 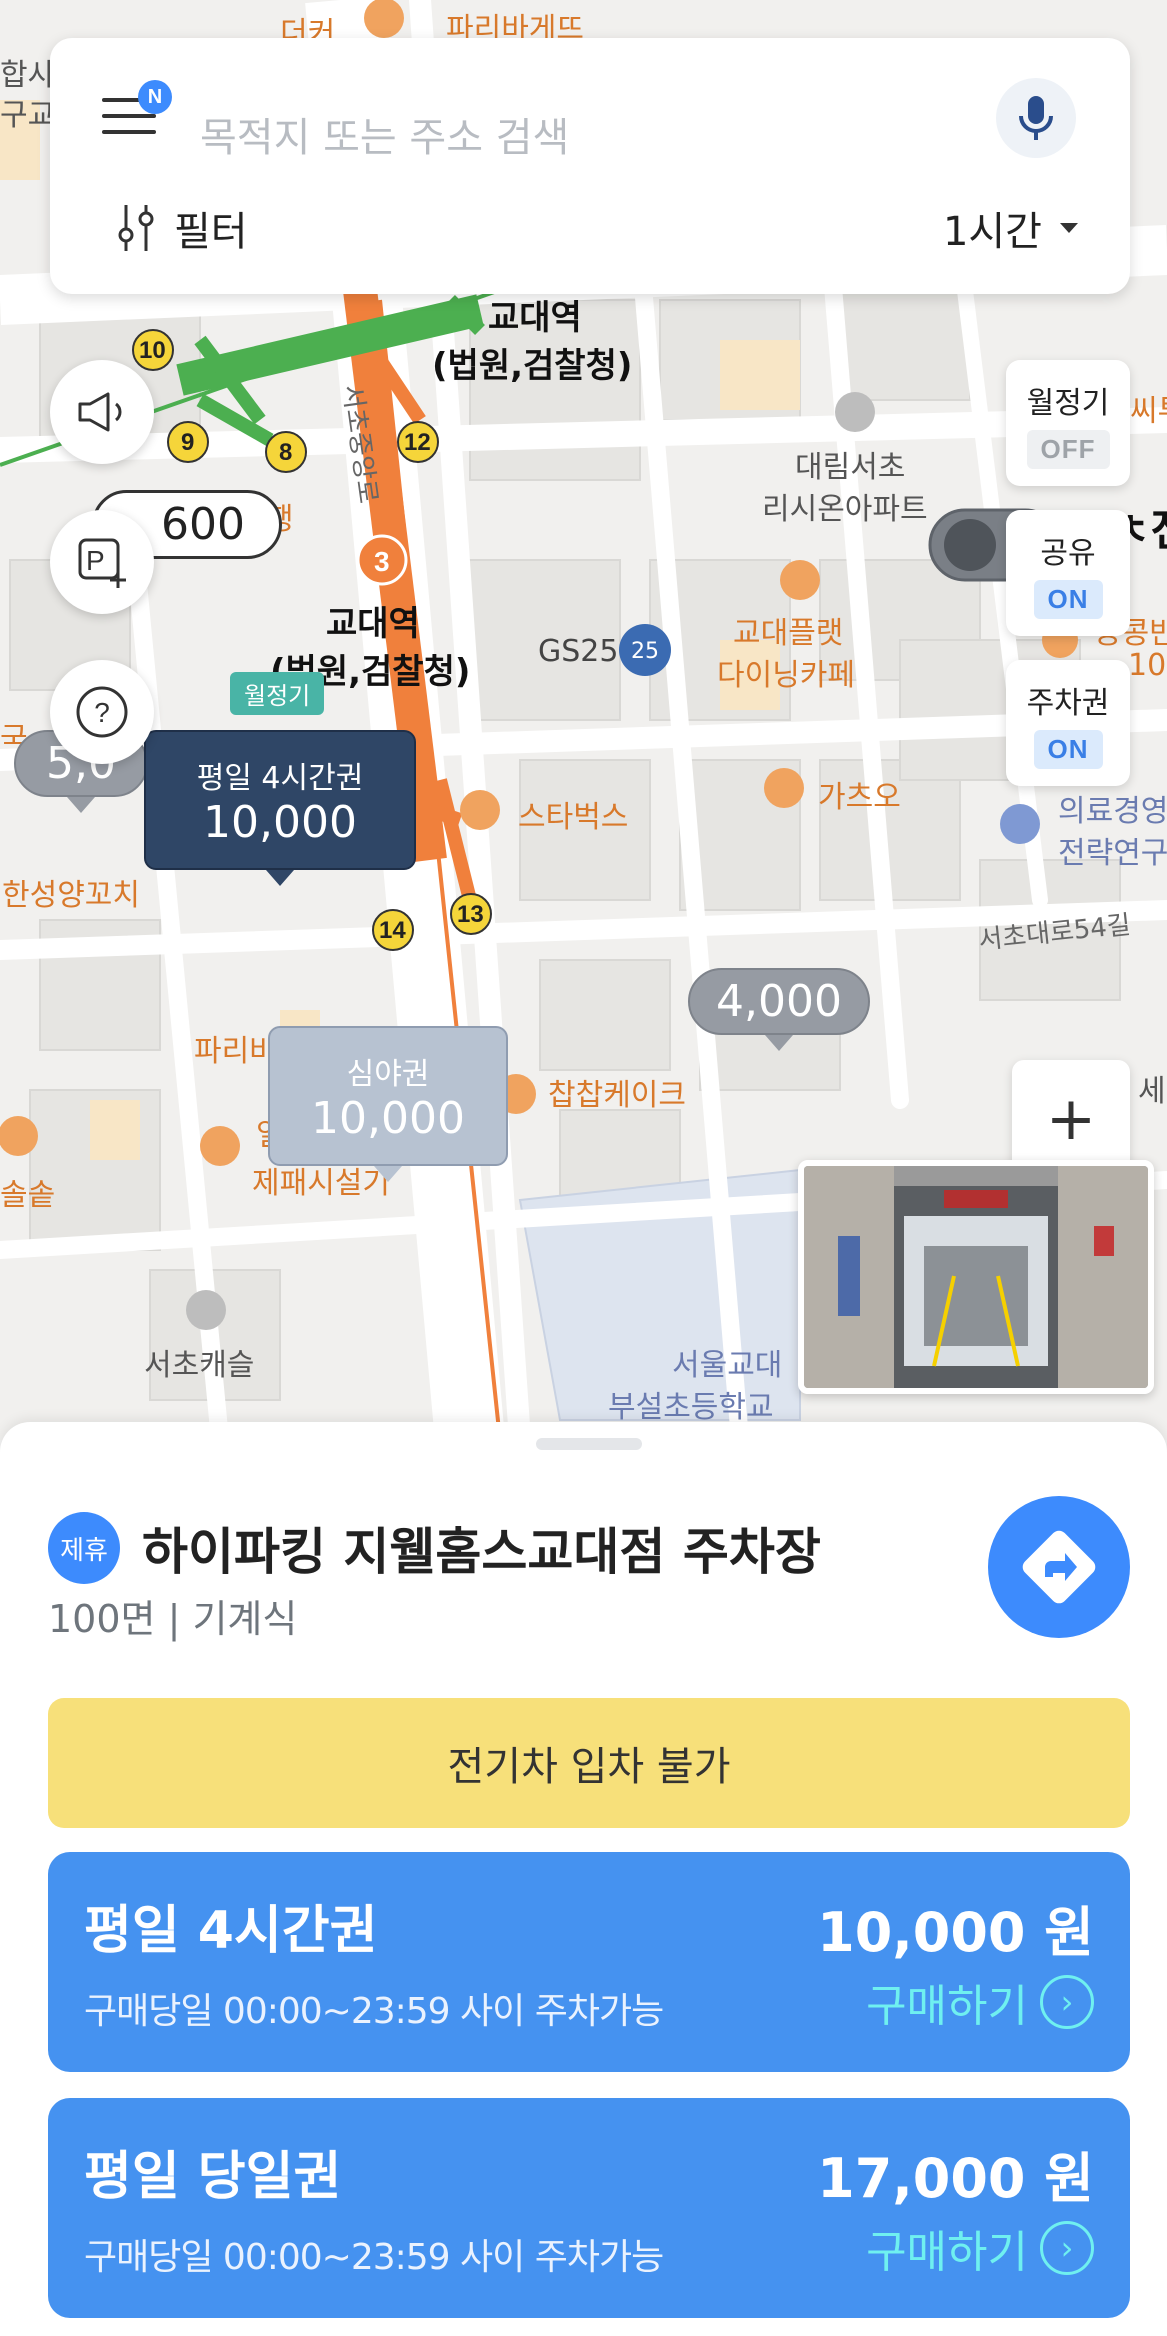 I want to click on parking-lot-info: 100면 | 기계식, so click(x=173, y=1619).